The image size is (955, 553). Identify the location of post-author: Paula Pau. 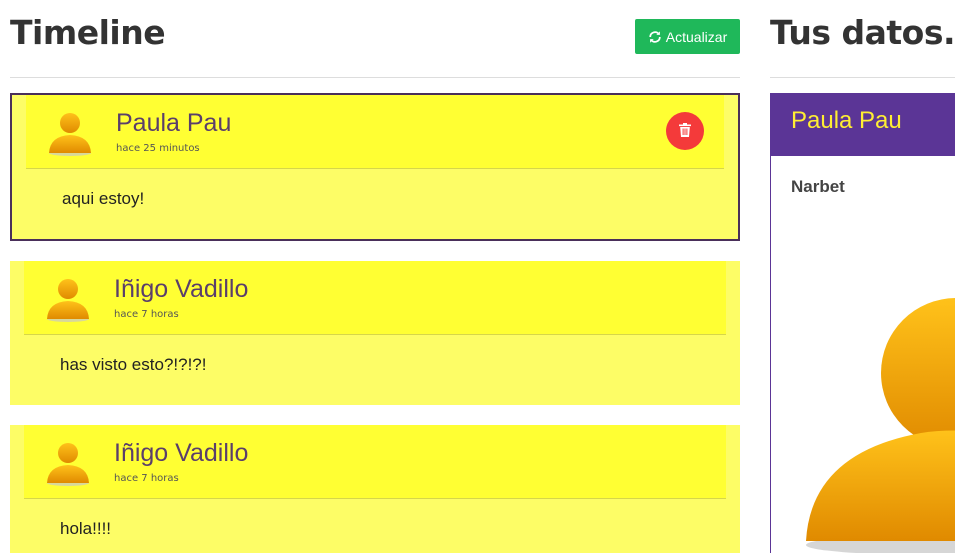
(173, 123).